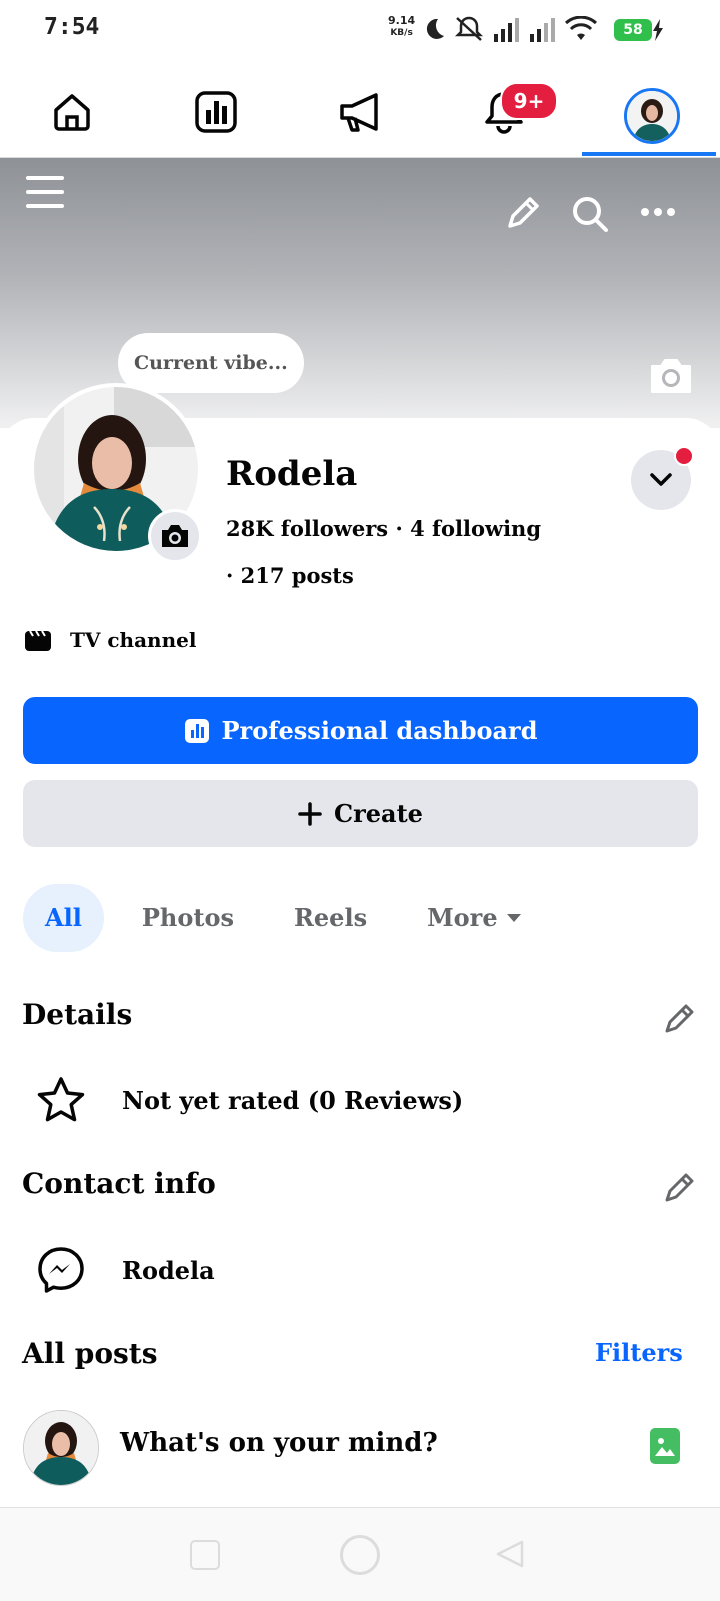 This screenshot has width=720, height=1601. What do you see at coordinates (581, 28) in the screenshot?
I see `wifi-icon` at bounding box center [581, 28].